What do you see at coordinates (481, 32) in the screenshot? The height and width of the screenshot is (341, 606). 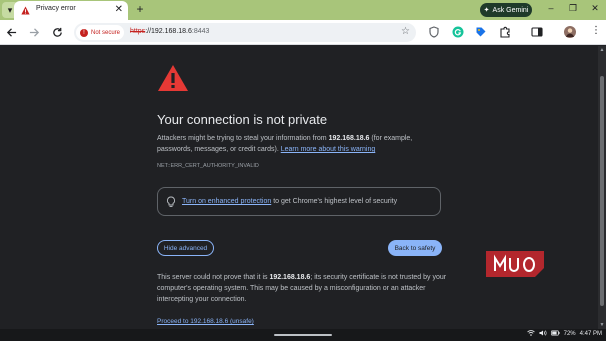 I see `tag-extension-icon` at bounding box center [481, 32].